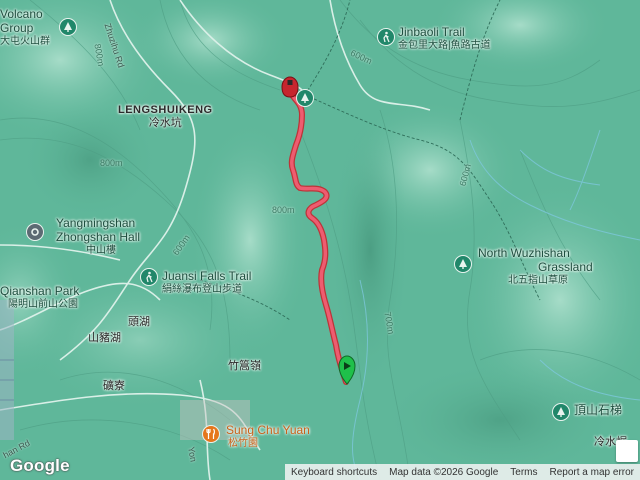  I want to click on toutou-label: 頭湖, so click(139, 322).